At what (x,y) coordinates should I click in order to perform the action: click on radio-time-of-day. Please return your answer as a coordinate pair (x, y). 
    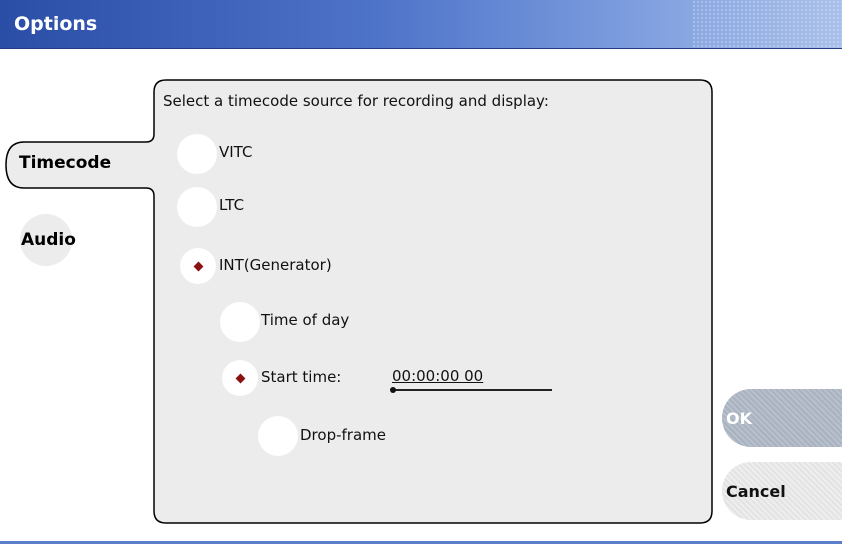
    Looking at the image, I should click on (240, 322).